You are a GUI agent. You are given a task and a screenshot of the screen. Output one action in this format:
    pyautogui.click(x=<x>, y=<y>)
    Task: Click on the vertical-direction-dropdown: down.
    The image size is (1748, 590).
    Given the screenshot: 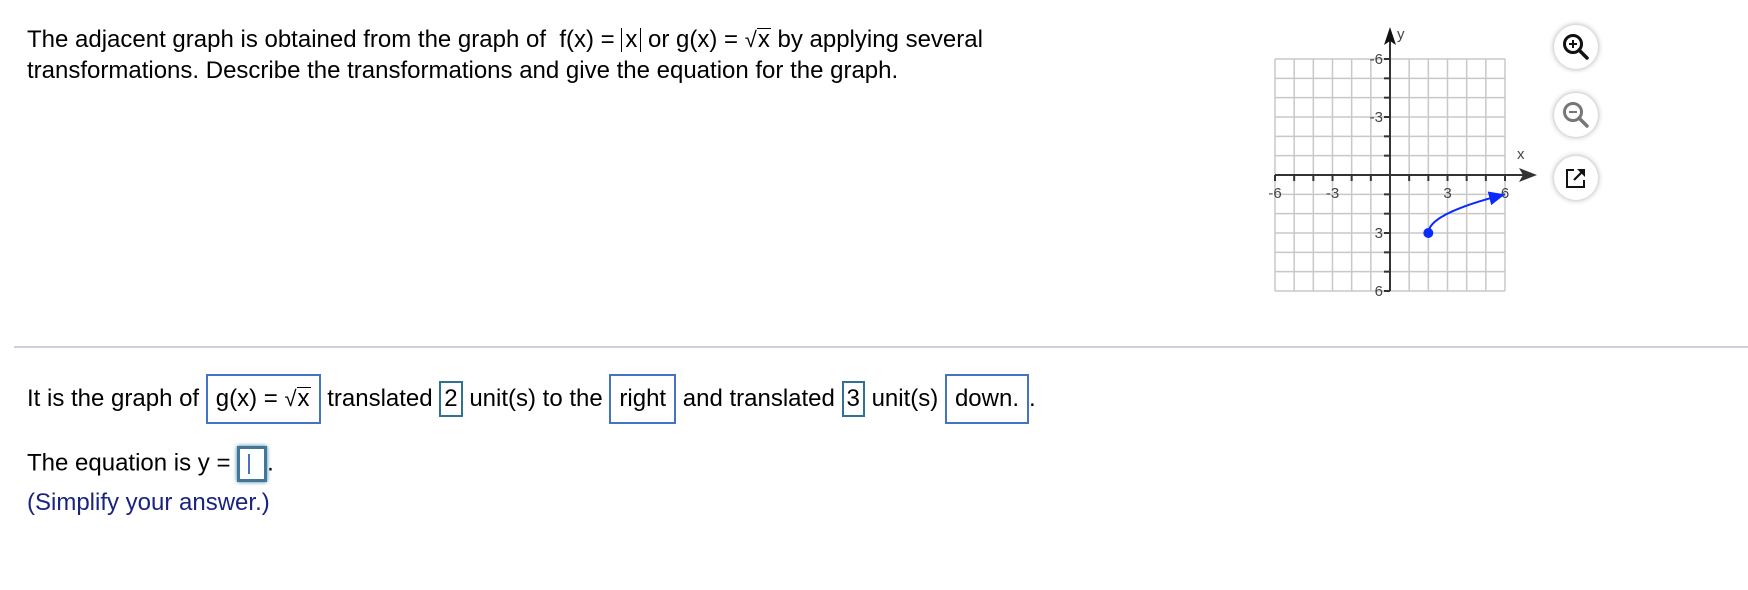 What is the action you would take?
    pyautogui.click(x=986, y=399)
    